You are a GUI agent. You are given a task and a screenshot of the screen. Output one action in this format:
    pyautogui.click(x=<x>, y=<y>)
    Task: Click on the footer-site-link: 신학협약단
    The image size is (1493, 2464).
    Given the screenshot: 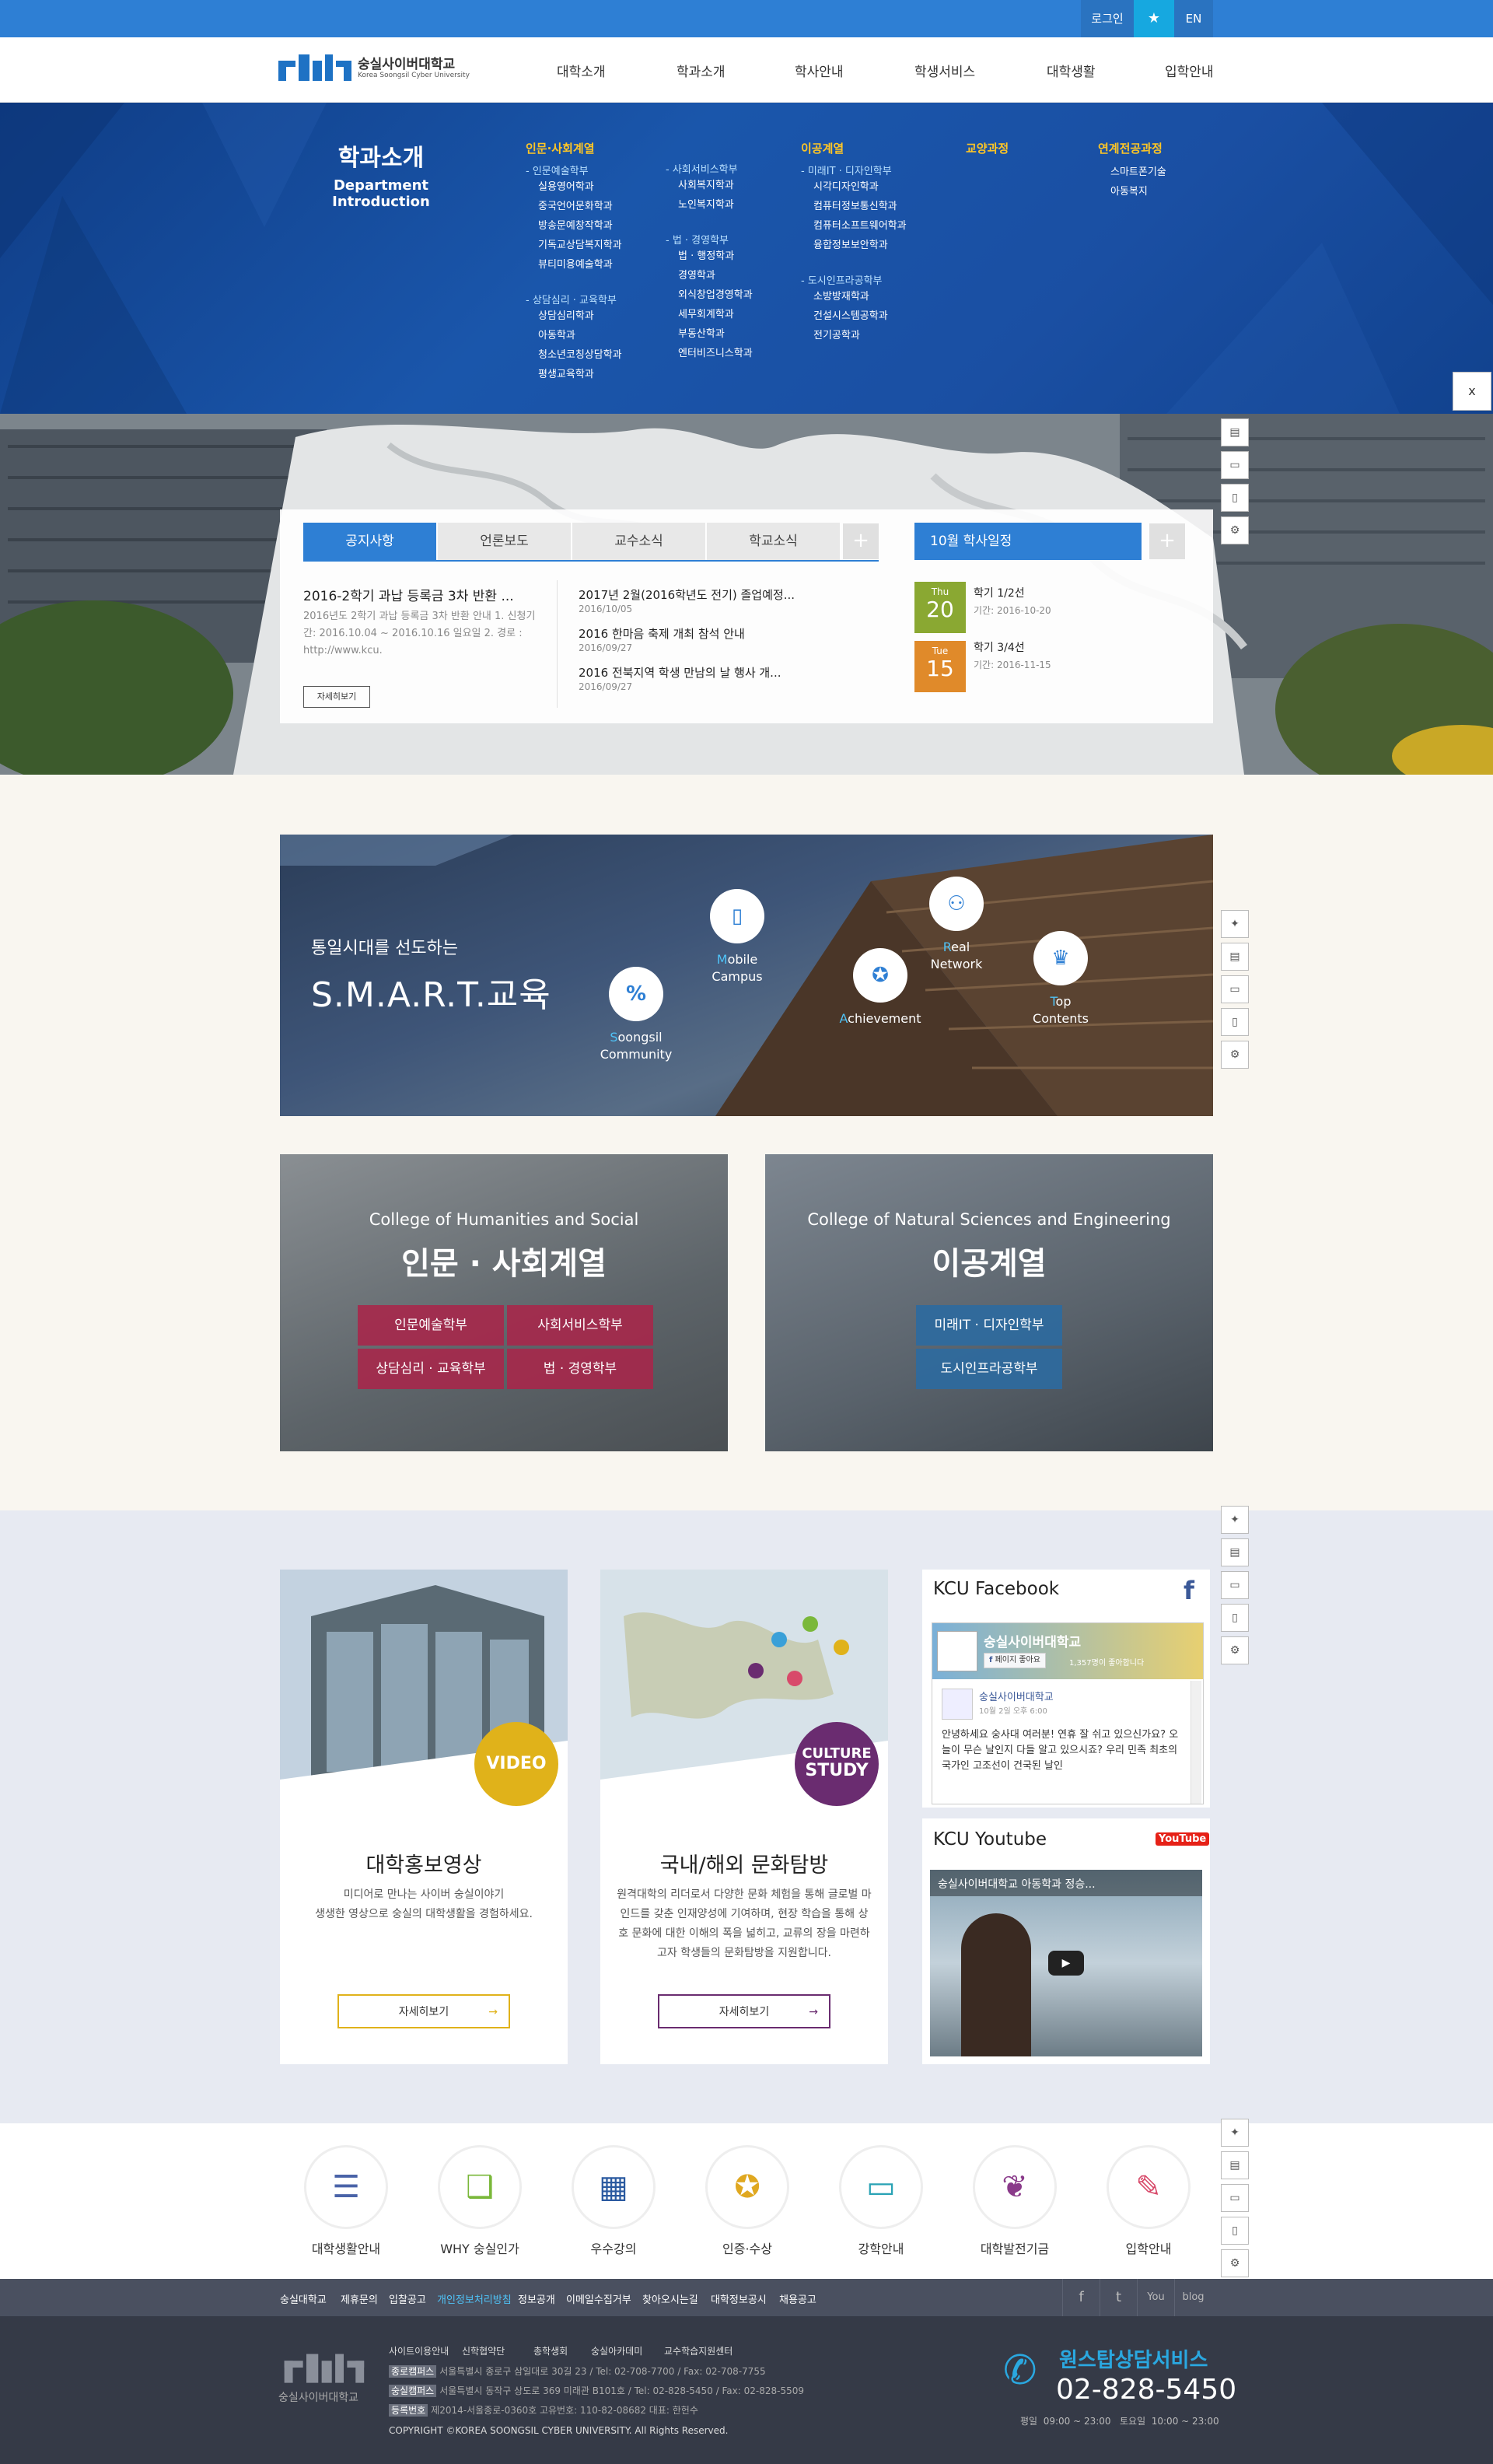 What is the action you would take?
    pyautogui.click(x=483, y=2351)
    